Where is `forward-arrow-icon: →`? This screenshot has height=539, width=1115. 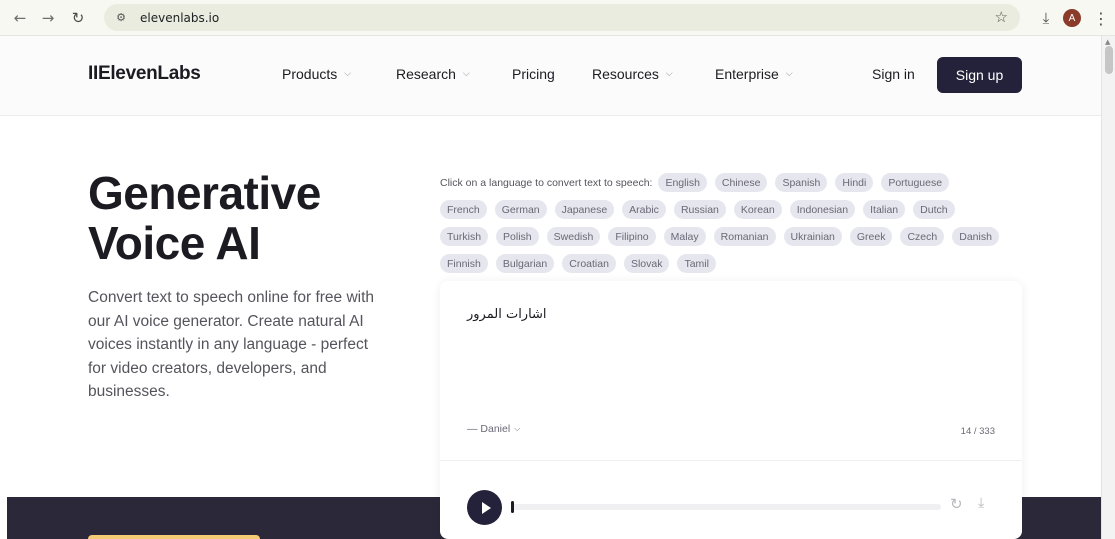
forward-arrow-icon: → is located at coordinates (48, 18).